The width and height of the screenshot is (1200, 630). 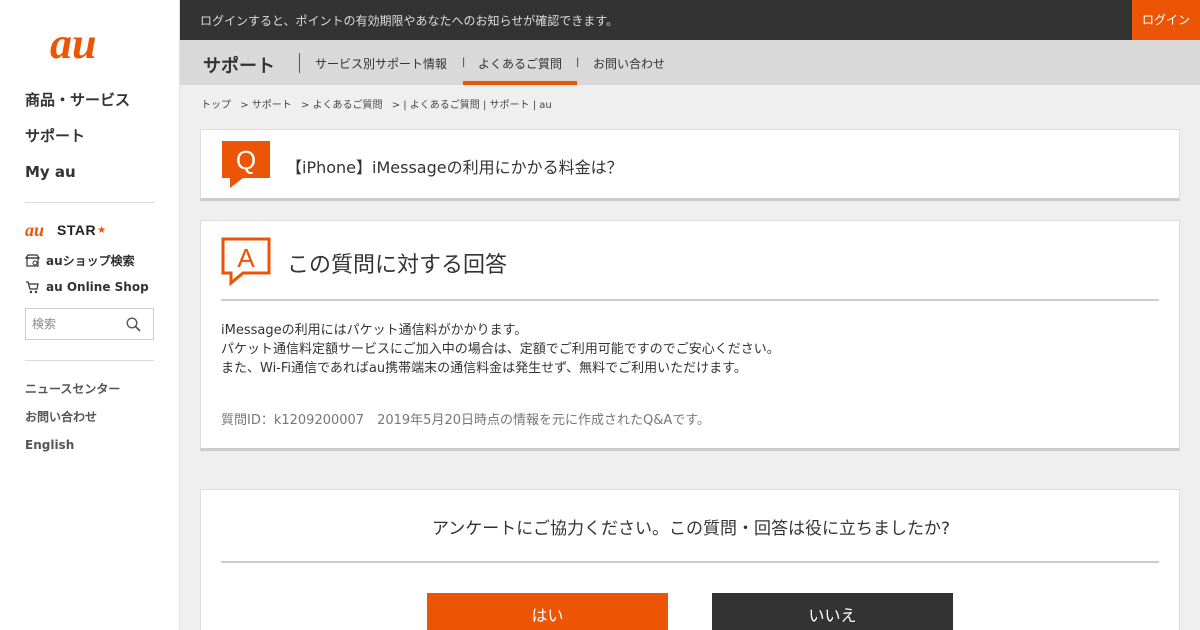 I want to click on nav-products-services: 商品・サービス, so click(x=77, y=106).